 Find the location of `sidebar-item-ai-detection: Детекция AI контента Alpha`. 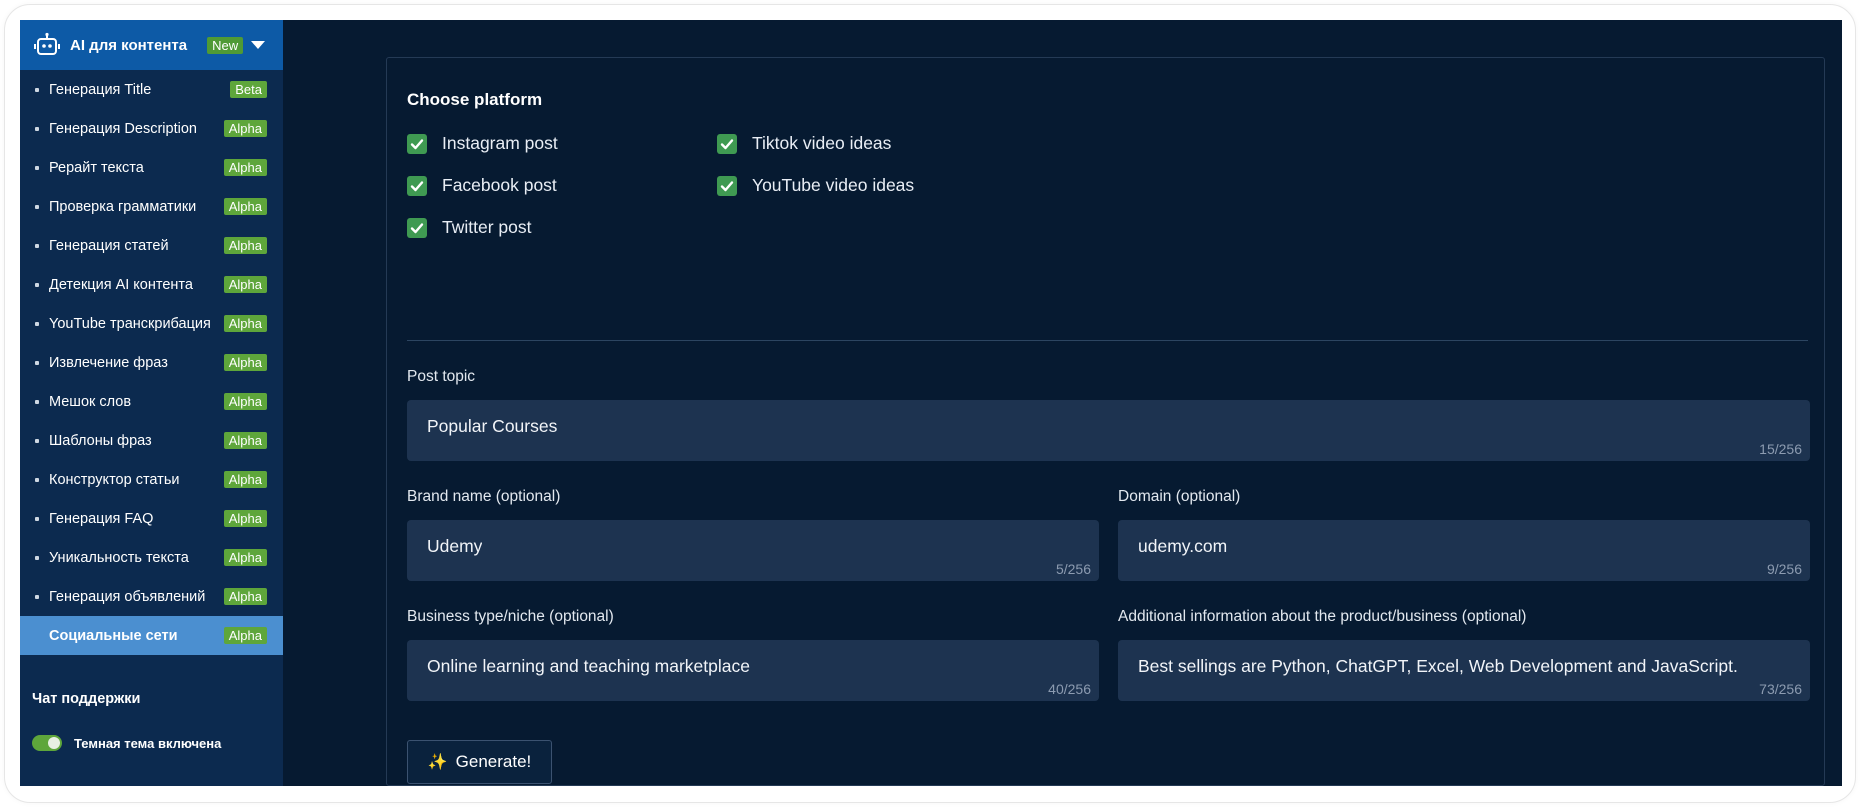

sidebar-item-ai-detection: Детекция AI контента Alpha is located at coordinates (151, 284).